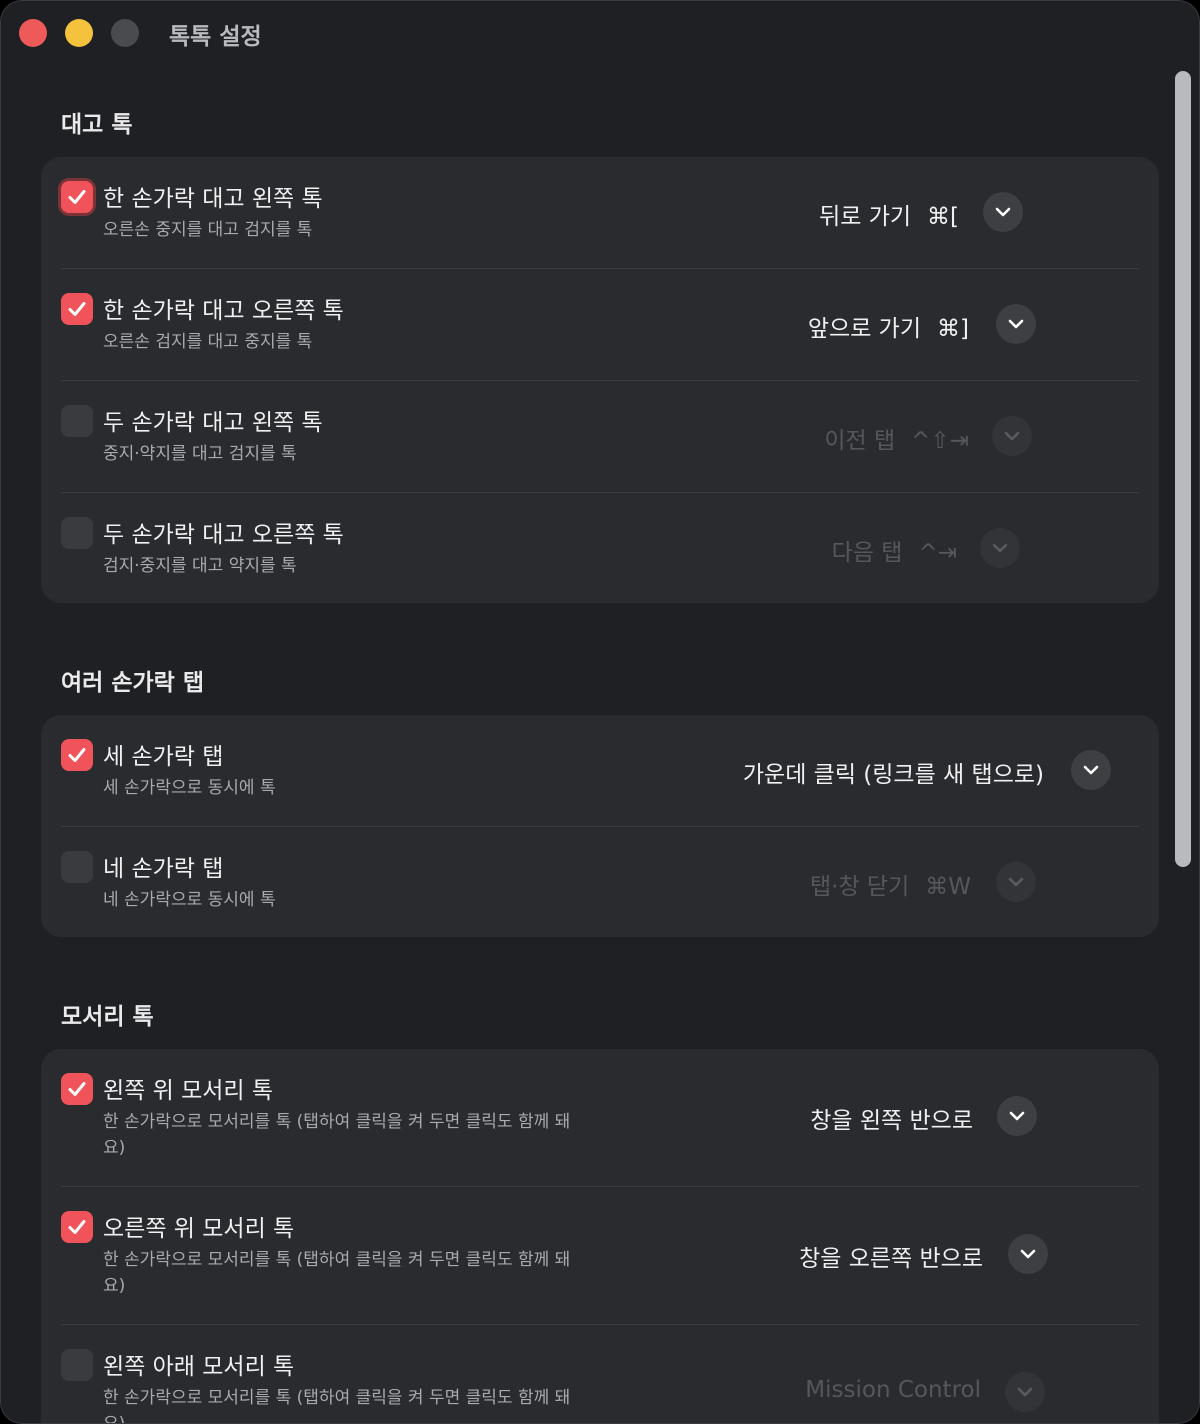 The image size is (1200, 1424). I want to click on setting-row: 한 손가락 대고 왼쪽 톡 오른손 중지를 대고 검지를 톡 뒤로 가기 ⌘[, so click(600, 213).